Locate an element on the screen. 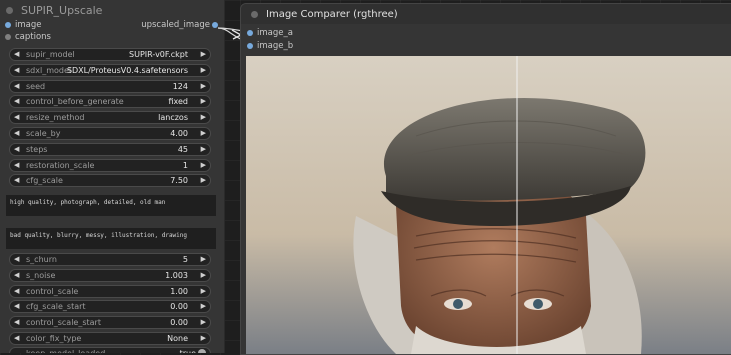 This screenshot has width=731, height=355. input-image-a-row: image_a is located at coordinates (486, 34).